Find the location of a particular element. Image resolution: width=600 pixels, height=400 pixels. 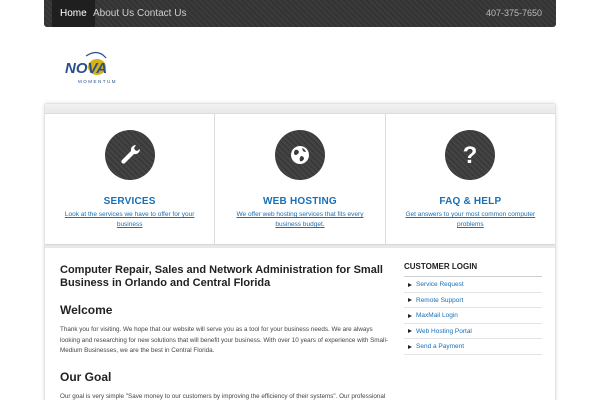

logo-text: NOVA is located at coordinates (86, 68).